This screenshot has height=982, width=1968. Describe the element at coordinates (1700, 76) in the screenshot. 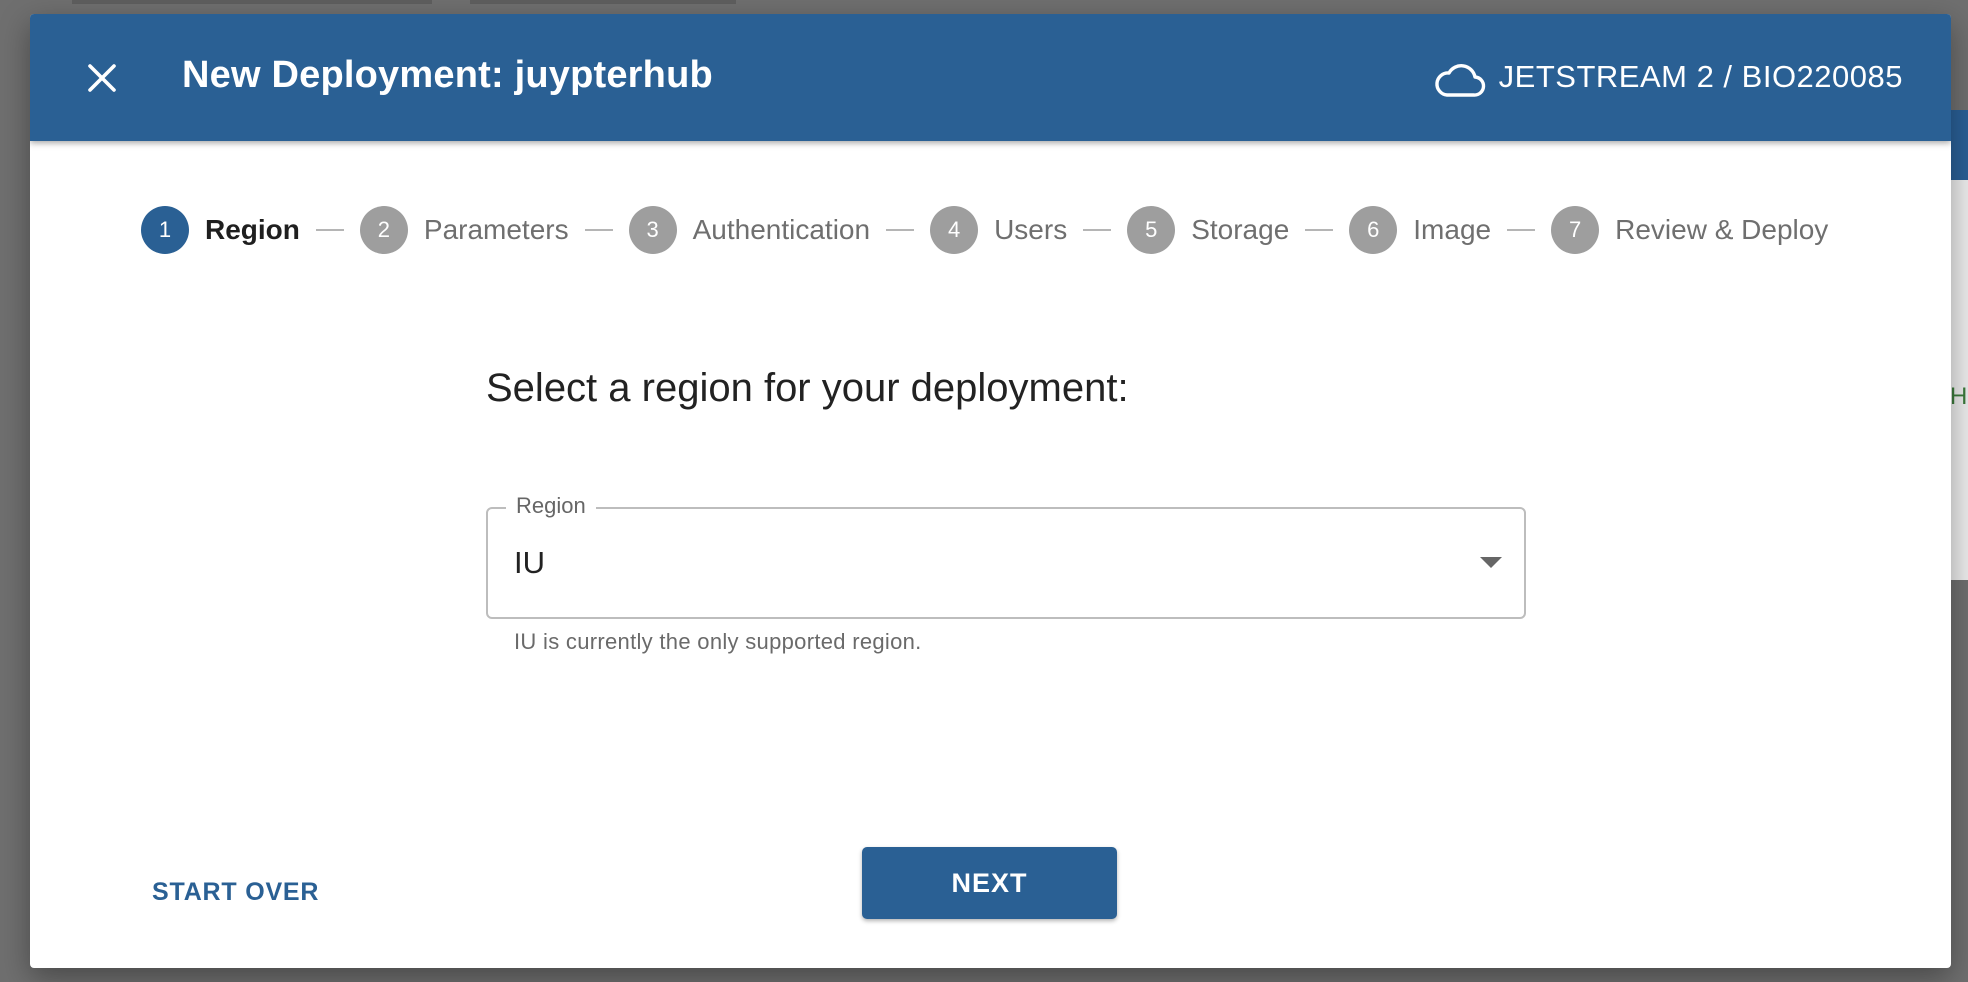

I see `provider-allocation-label: JETSTREAM 2 / BIO220085` at that location.